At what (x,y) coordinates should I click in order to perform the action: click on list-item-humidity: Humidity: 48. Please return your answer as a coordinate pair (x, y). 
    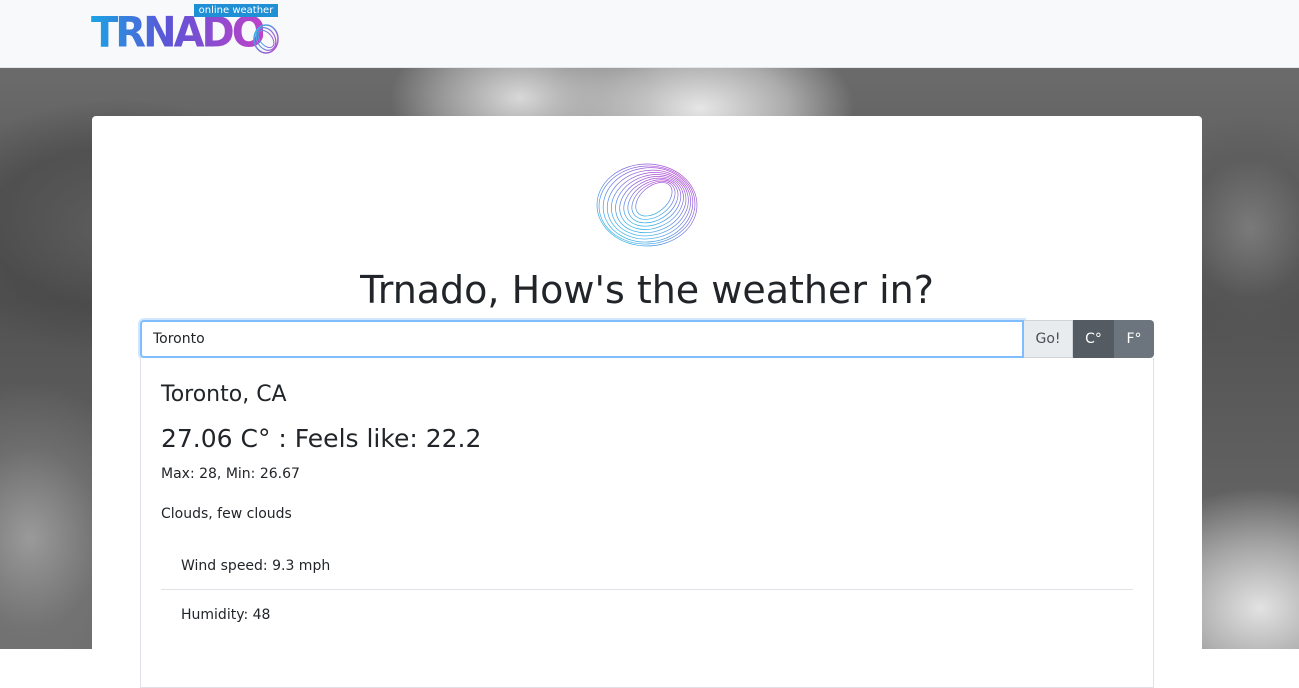
    Looking at the image, I should click on (226, 615).